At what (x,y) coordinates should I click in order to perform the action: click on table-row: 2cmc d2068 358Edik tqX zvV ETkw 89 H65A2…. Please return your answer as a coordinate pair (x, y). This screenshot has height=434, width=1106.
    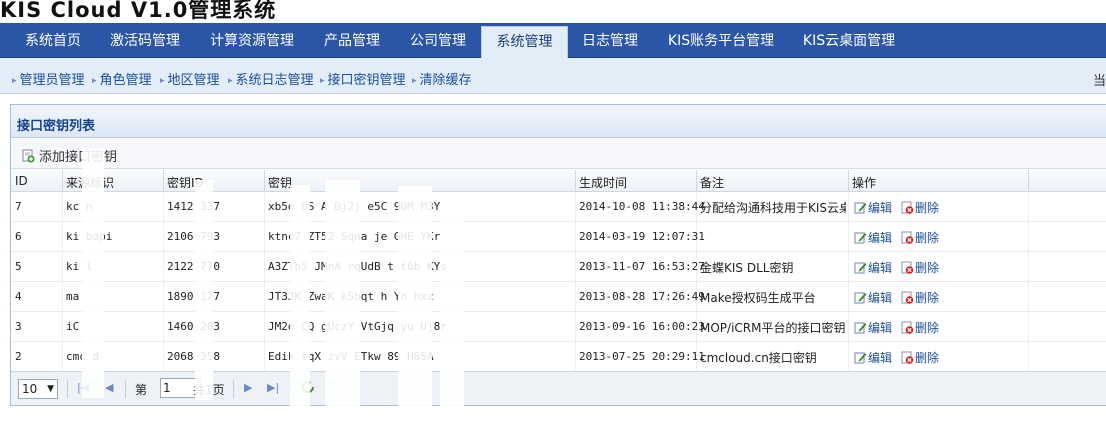
    Looking at the image, I should click on (558, 357).